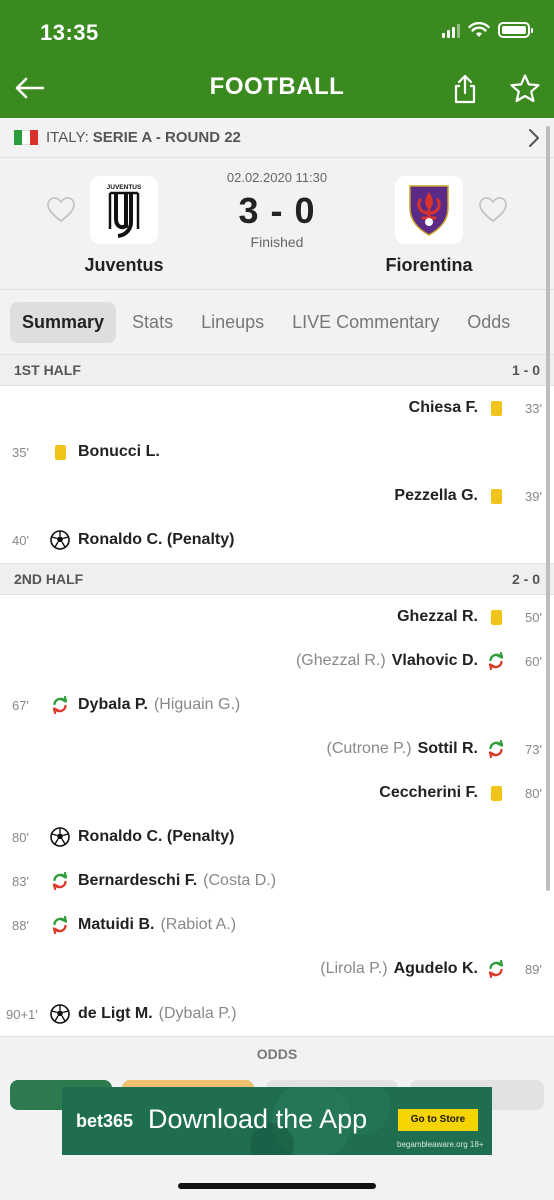 This screenshot has height=1200, width=554. I want to click on cell-signal-icon, so click(451, 30).